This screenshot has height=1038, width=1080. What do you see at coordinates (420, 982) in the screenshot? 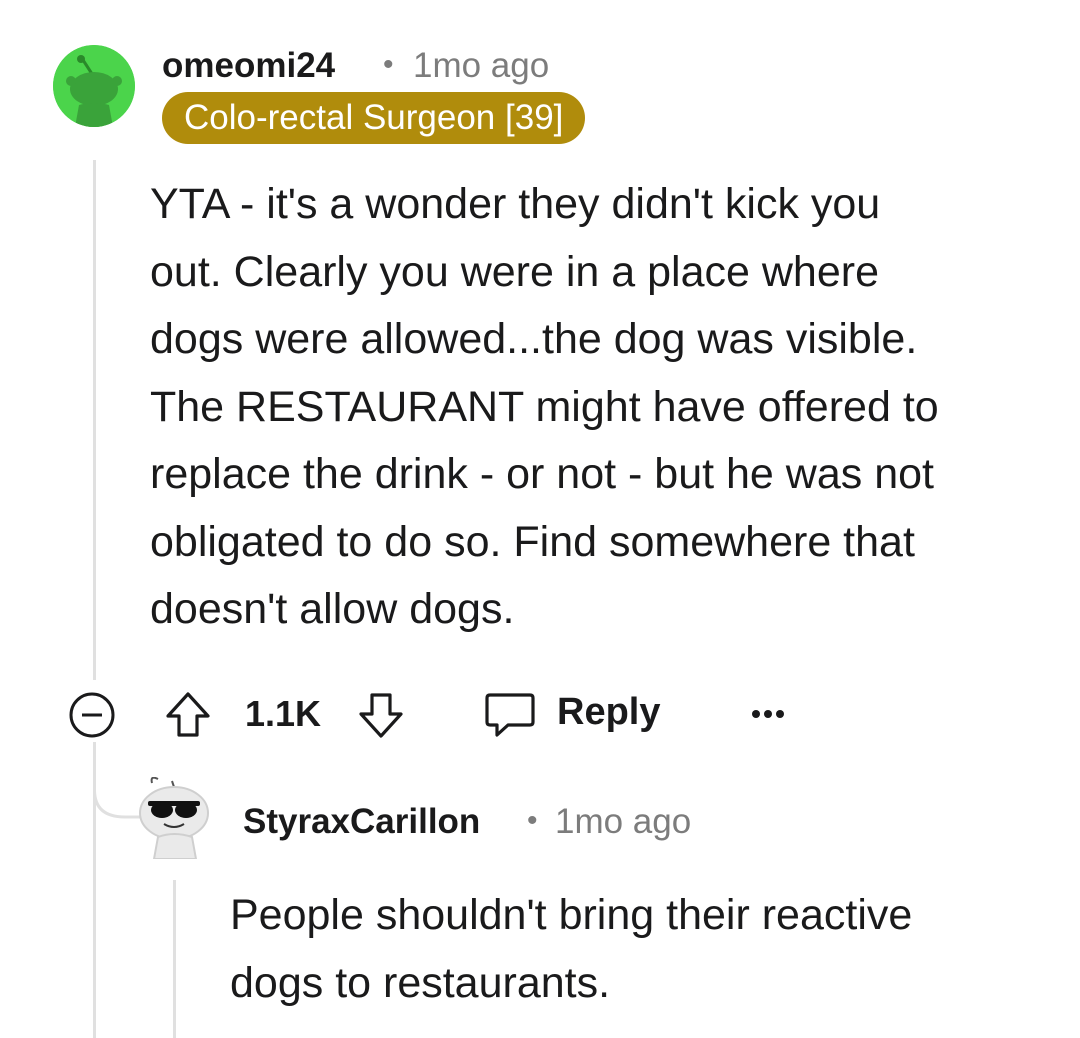
I see `reply-body-line: dogs to restaurants.` at bounding box center [420, 982].